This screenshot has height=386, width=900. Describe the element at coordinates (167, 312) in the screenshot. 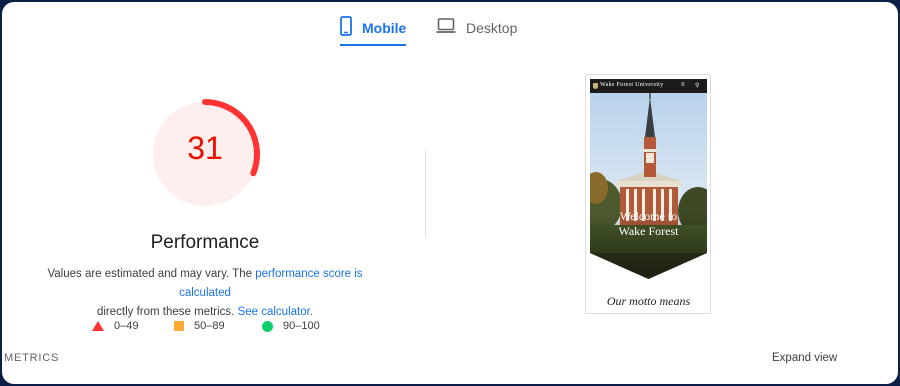

I see `desc-text-2: directly from these metrics.` at that location.